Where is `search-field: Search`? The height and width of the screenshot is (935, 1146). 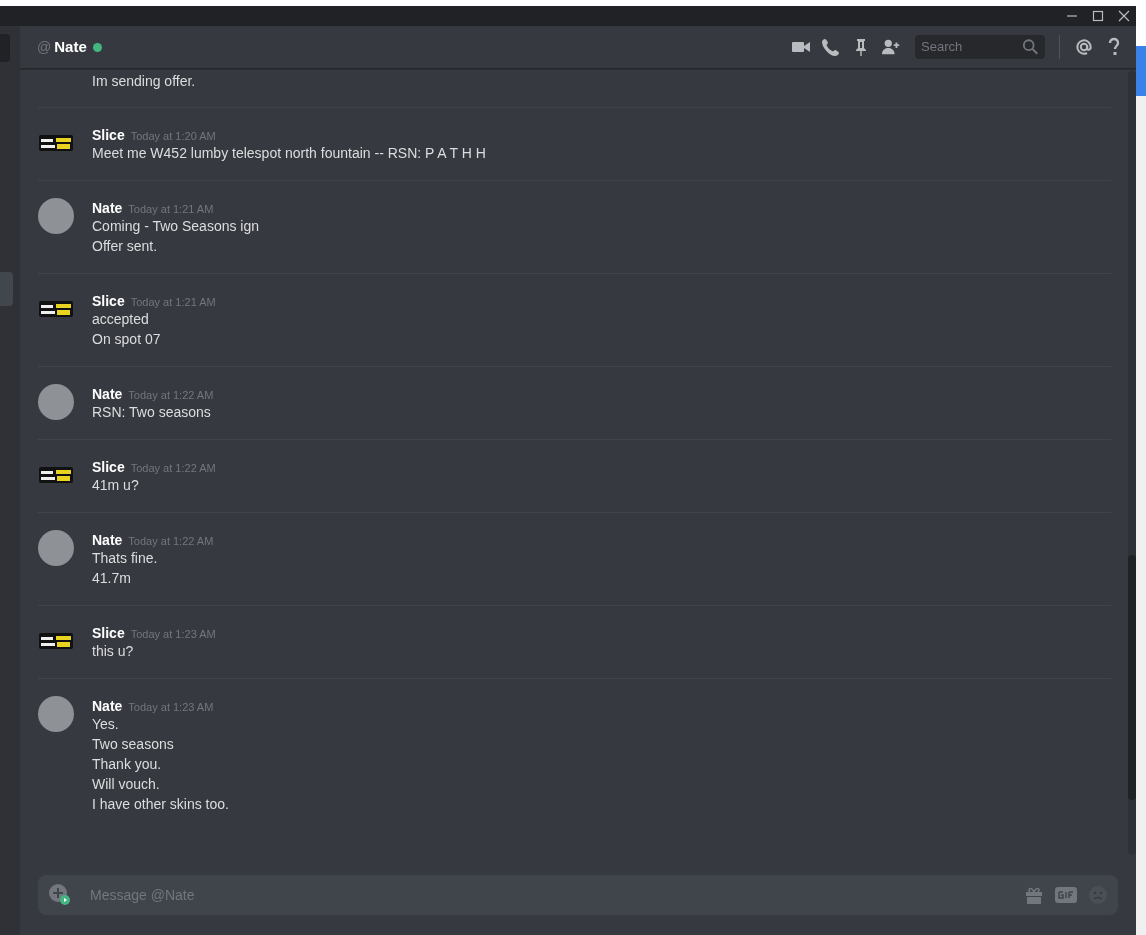 search-field: Search is located at coordinates (971, 47).